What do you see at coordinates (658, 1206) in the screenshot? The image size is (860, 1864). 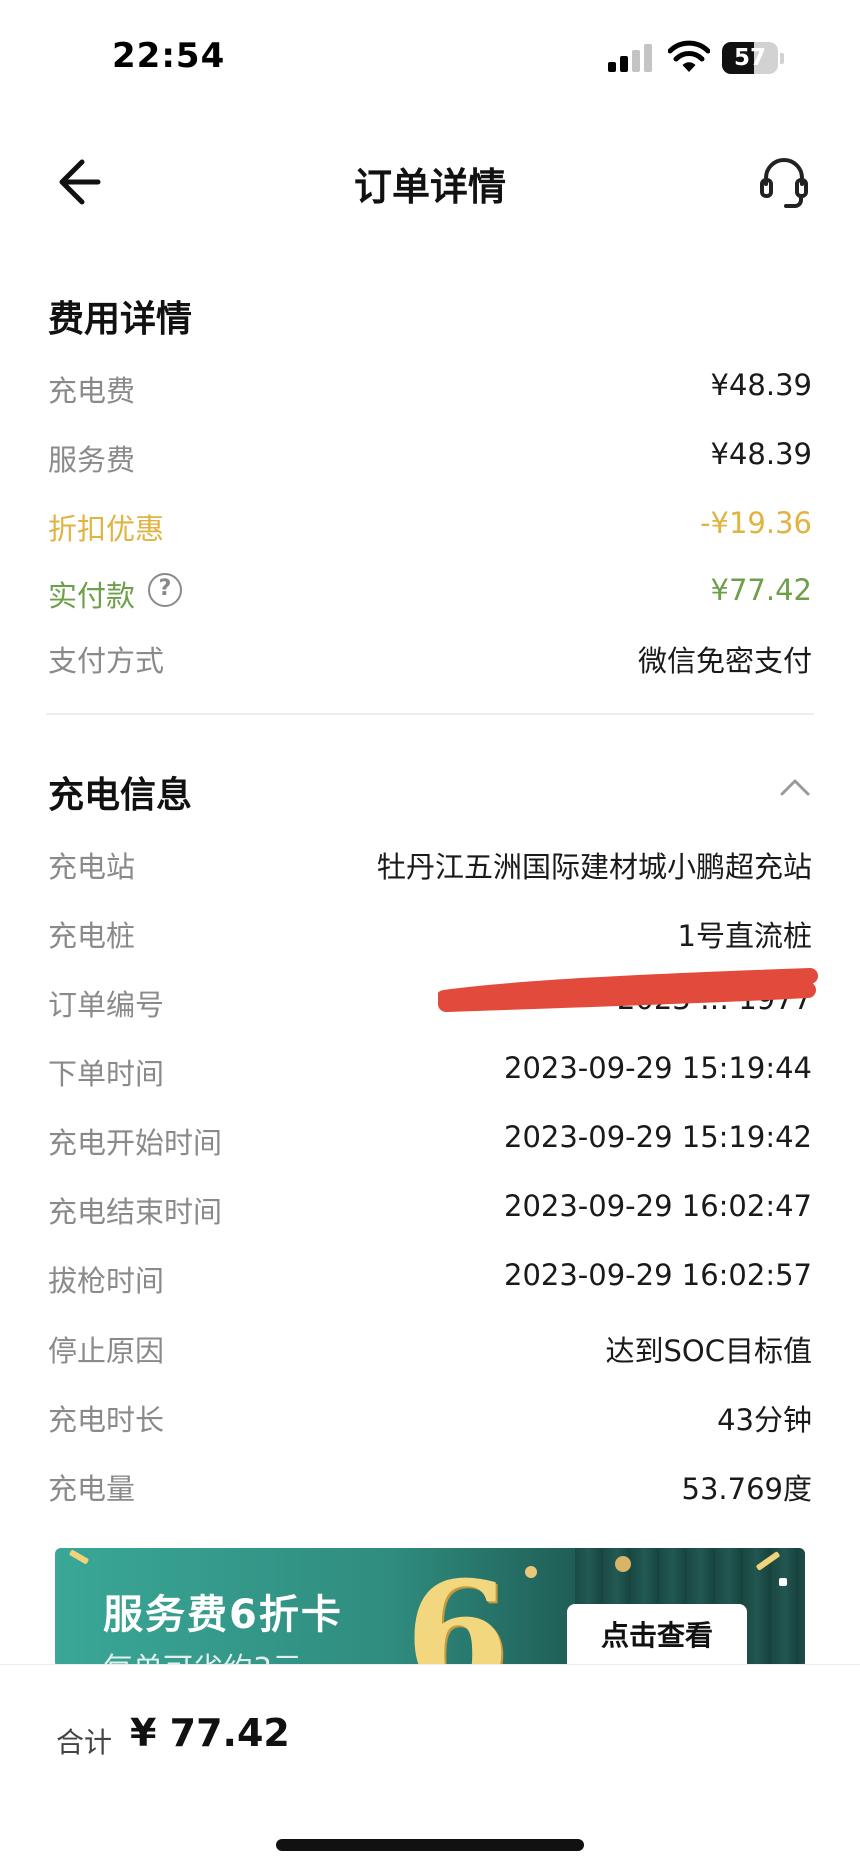 I see `info-value: 2023-09-29 16:02:47` at bounding box center [658, 1206].